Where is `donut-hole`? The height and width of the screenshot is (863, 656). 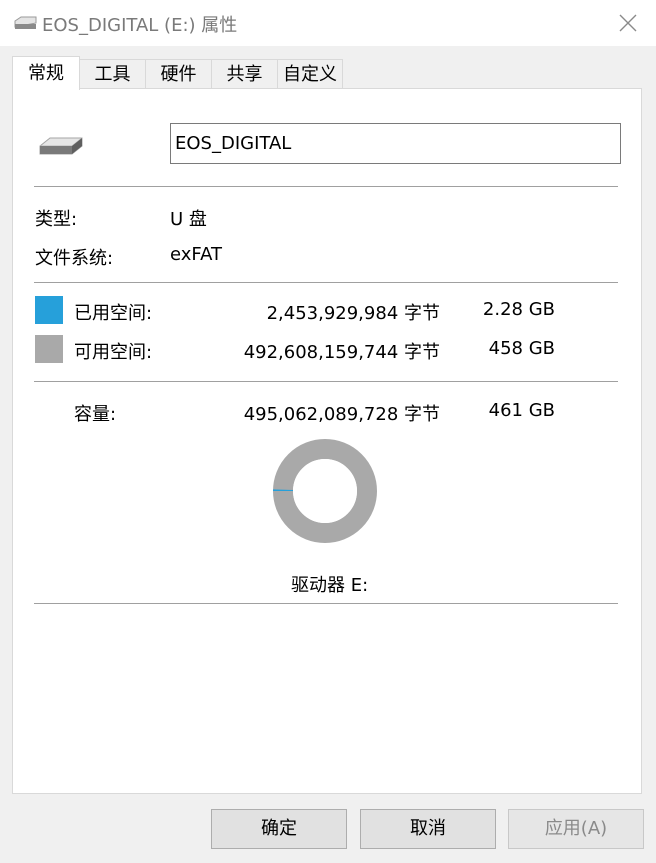
donut-hole is located at coordinates (325, 491).